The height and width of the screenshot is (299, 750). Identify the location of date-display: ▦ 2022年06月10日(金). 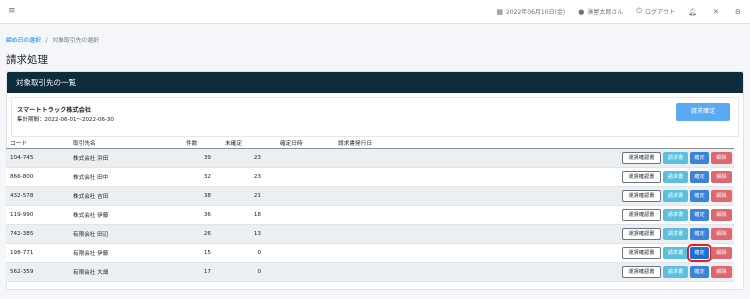
(531, 12).